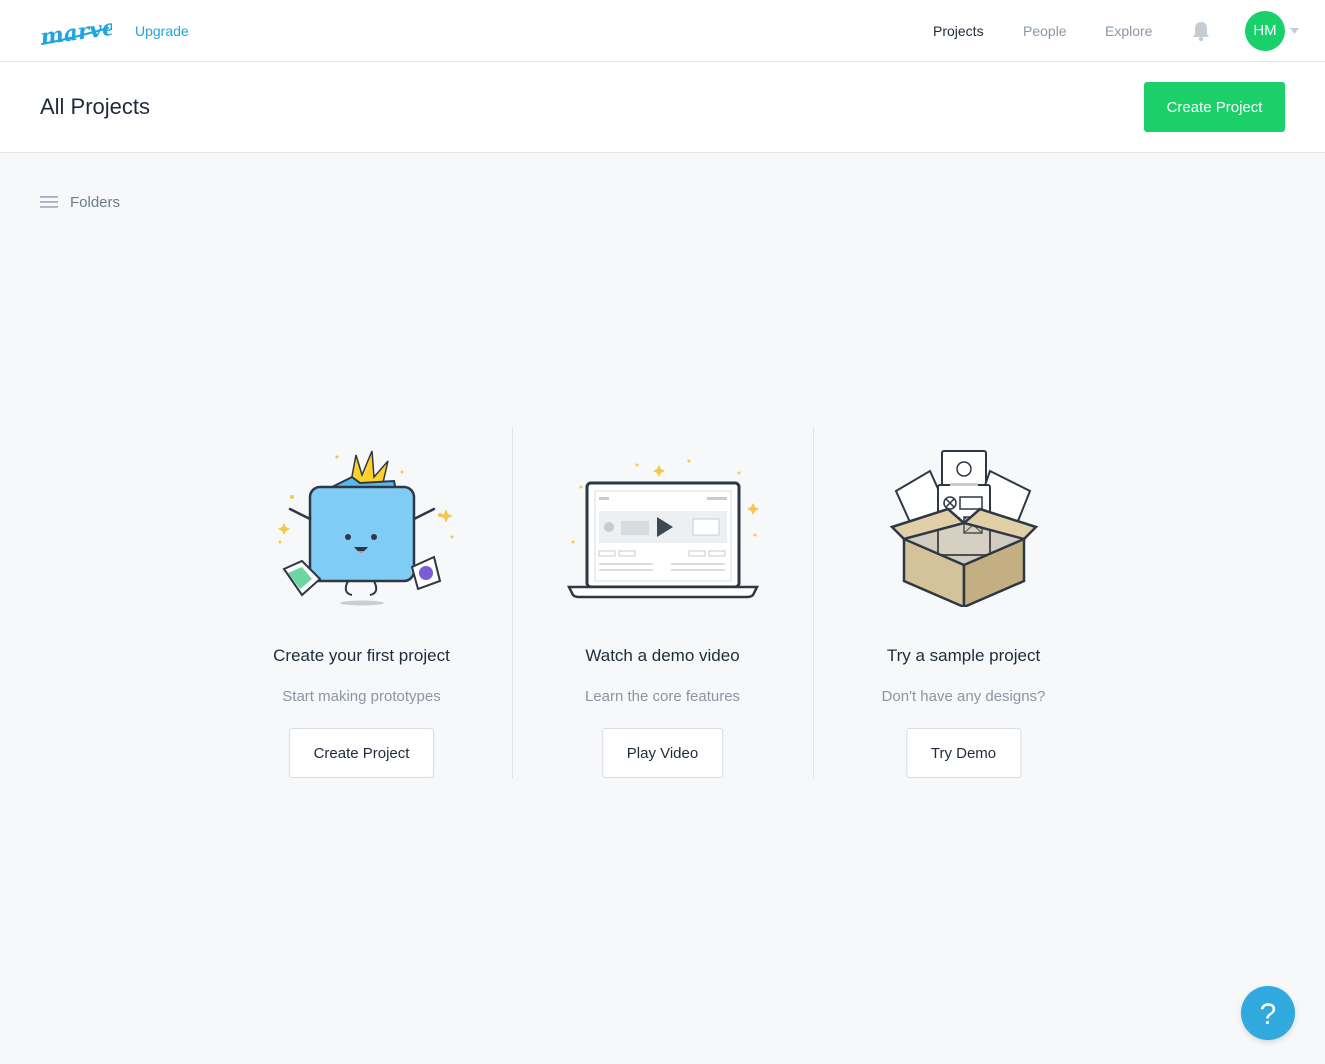 The height and width of the screenshot is (1064, 1325). I want to click on hamburger-icon, so click(49, 202).